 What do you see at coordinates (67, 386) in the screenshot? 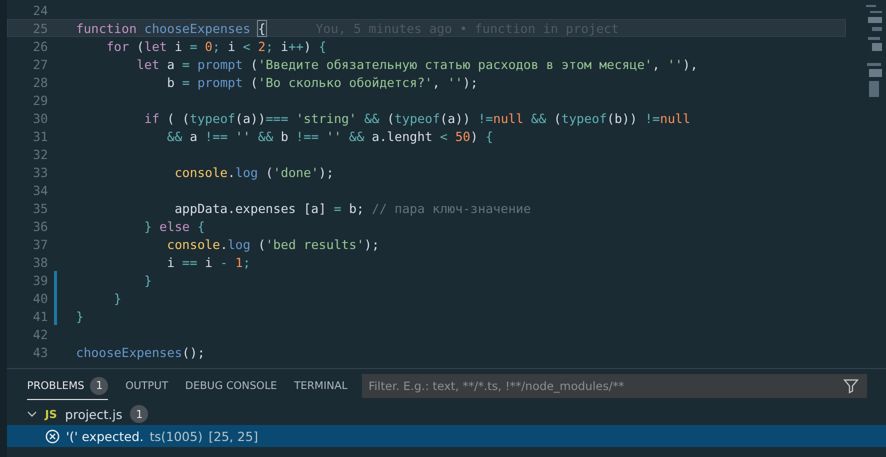
I see `panel-tab: PROBLEMS 1` at bounding box center [67, 386].